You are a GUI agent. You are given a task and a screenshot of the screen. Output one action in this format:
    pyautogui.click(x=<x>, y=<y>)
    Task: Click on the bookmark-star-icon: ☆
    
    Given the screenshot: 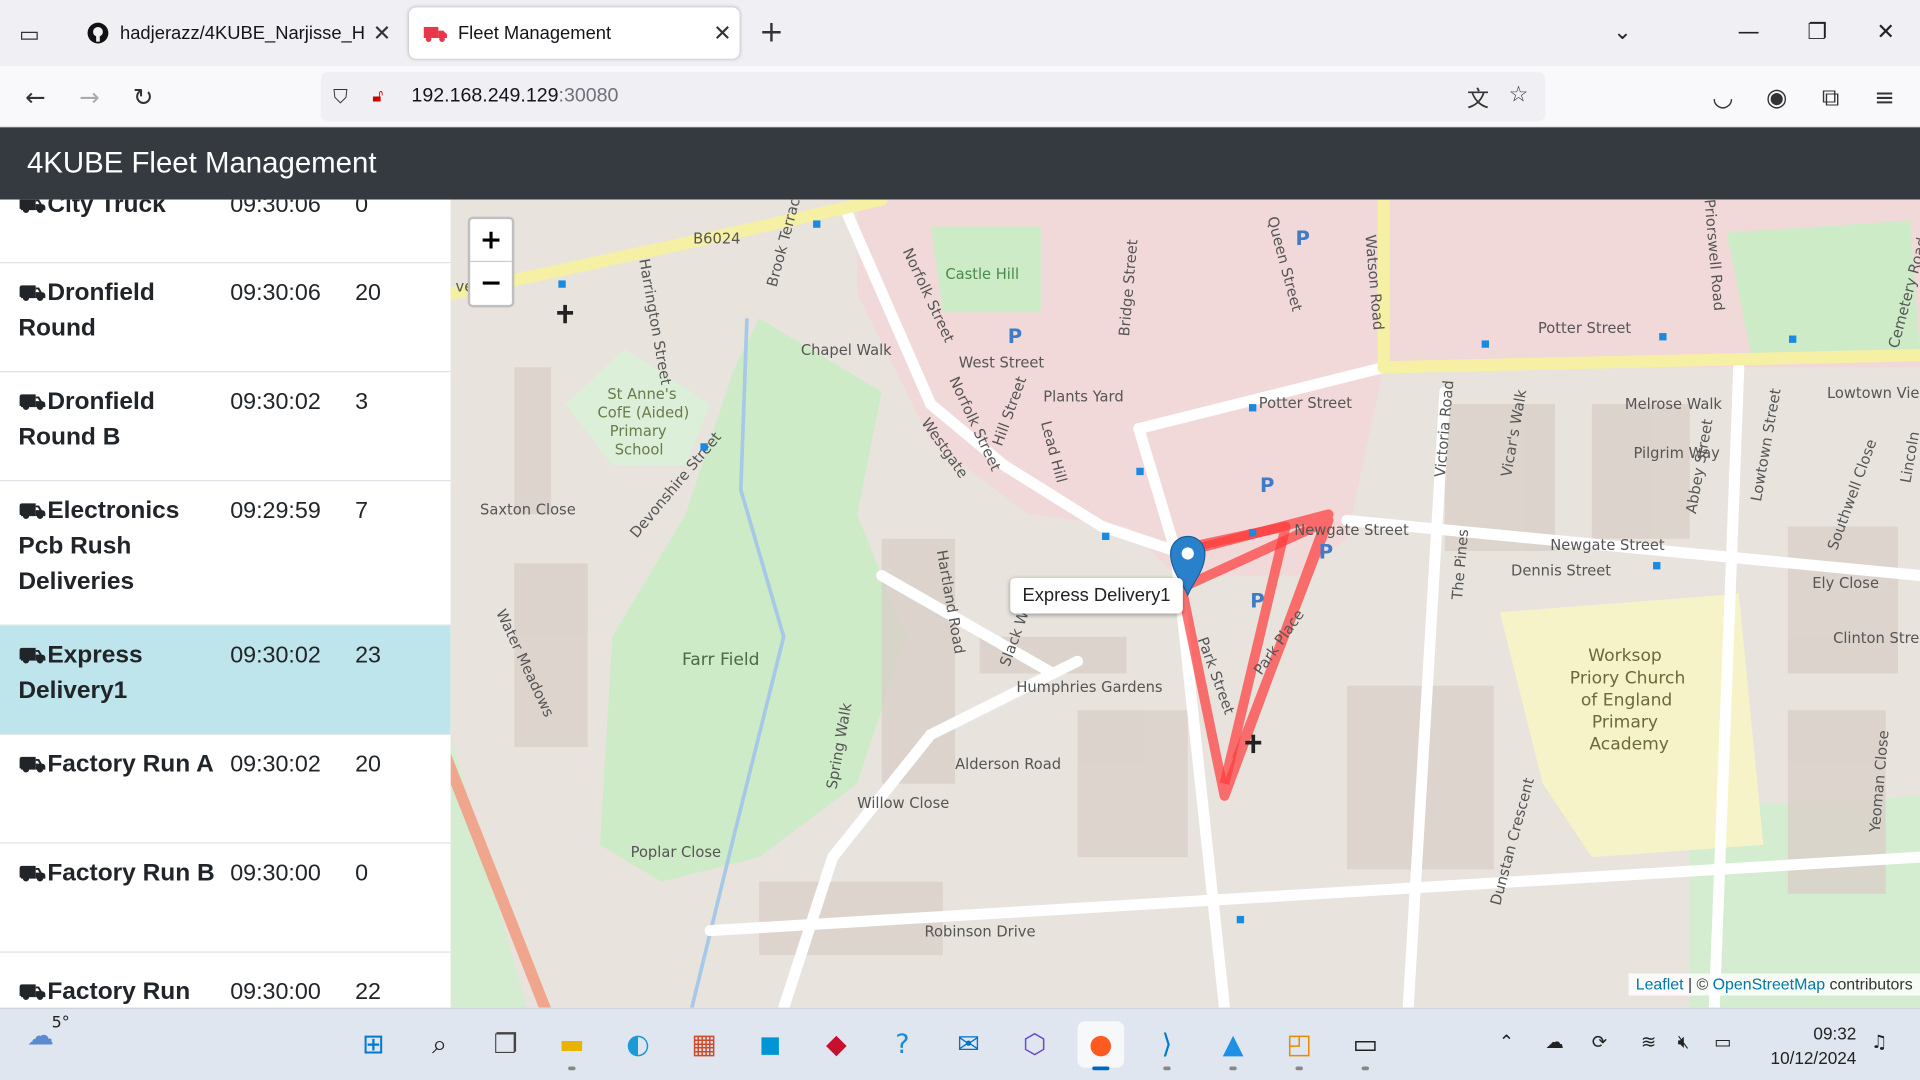 What is the action you would take?
    pyautogui.click(x=1519, y=95)
    